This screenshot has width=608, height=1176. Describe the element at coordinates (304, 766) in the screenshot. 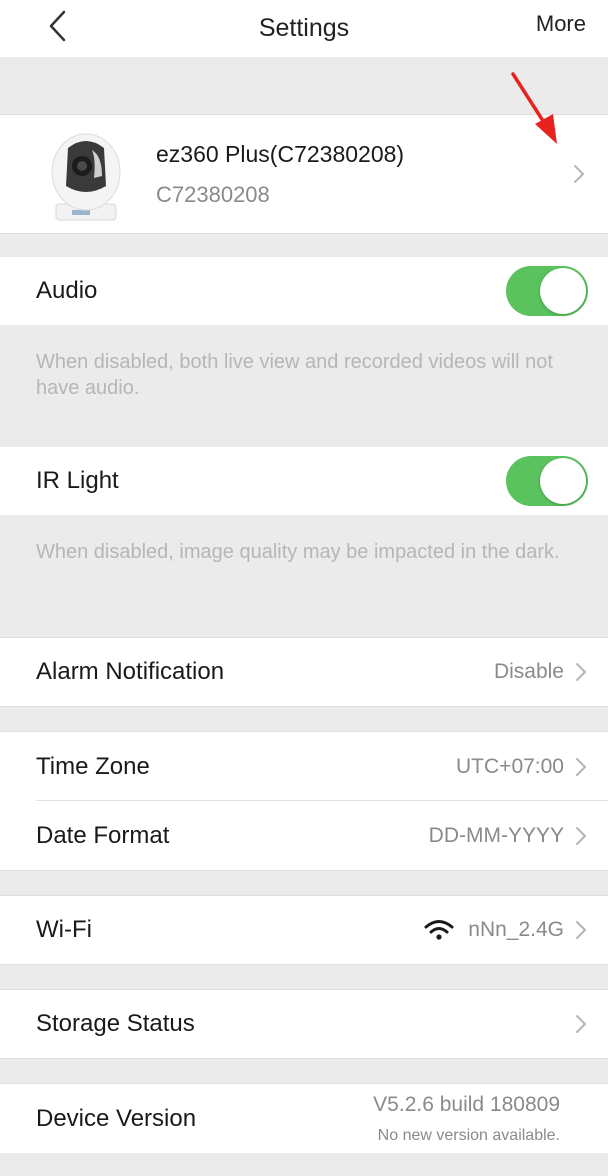

I see `time-zone-row: Time Zone UTC+07:00` at that location.